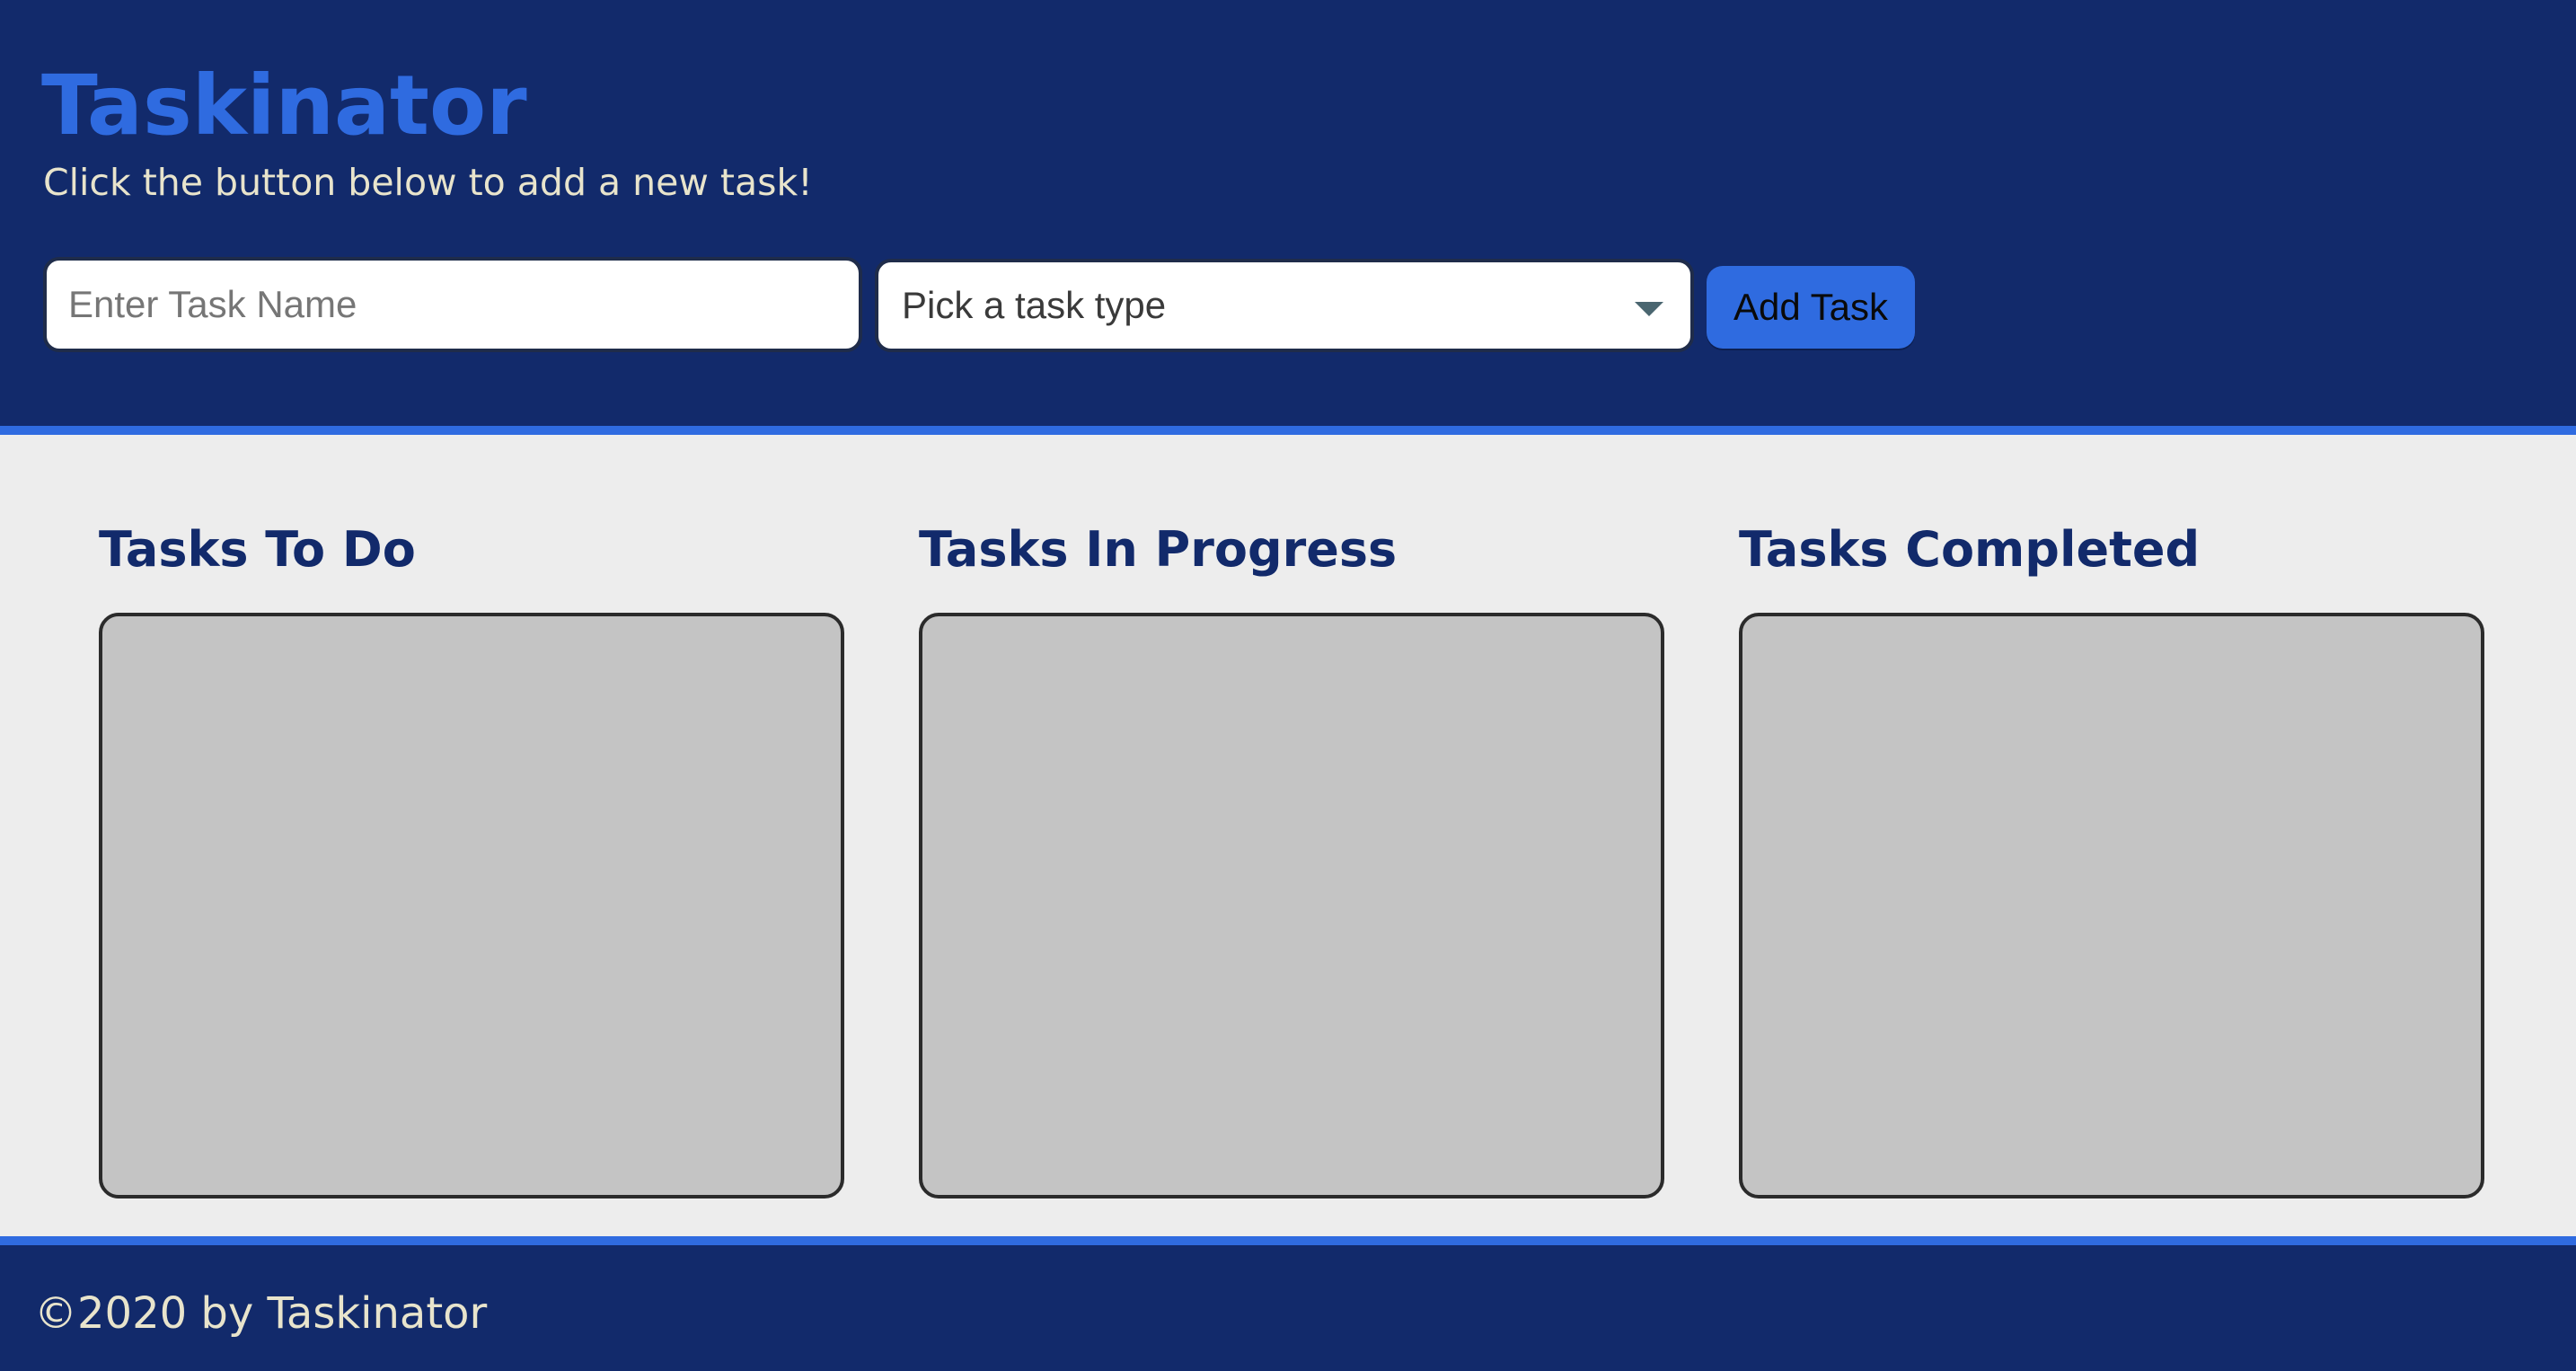 The width and height of the screenshot is (2576, 1371). Describe the element at coordinates (257, 549) in the screenshot. I see `column-title-to-do: Tasks To Do` at that location.